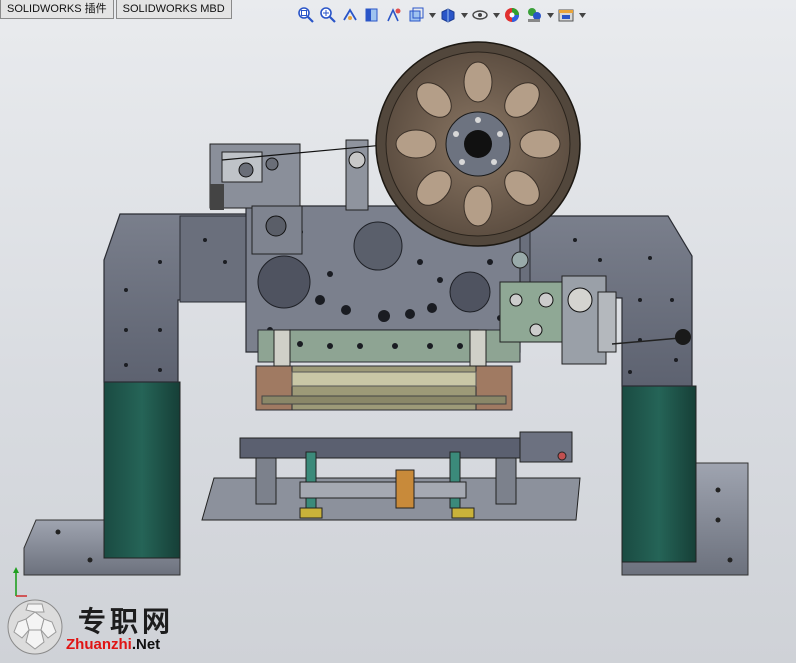  Describe the element at coordinates (384, 388) in the screenshot. I see `press-beam` at that location.